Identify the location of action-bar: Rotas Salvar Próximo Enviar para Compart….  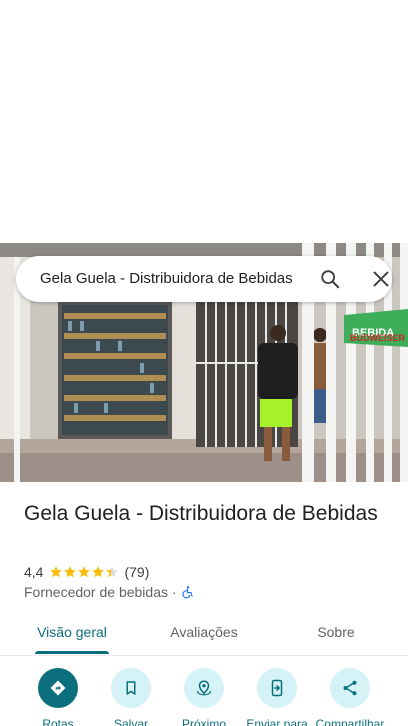
(204, 697).